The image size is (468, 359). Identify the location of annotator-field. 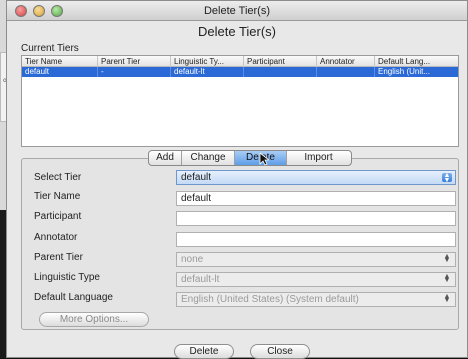
(316, 239).